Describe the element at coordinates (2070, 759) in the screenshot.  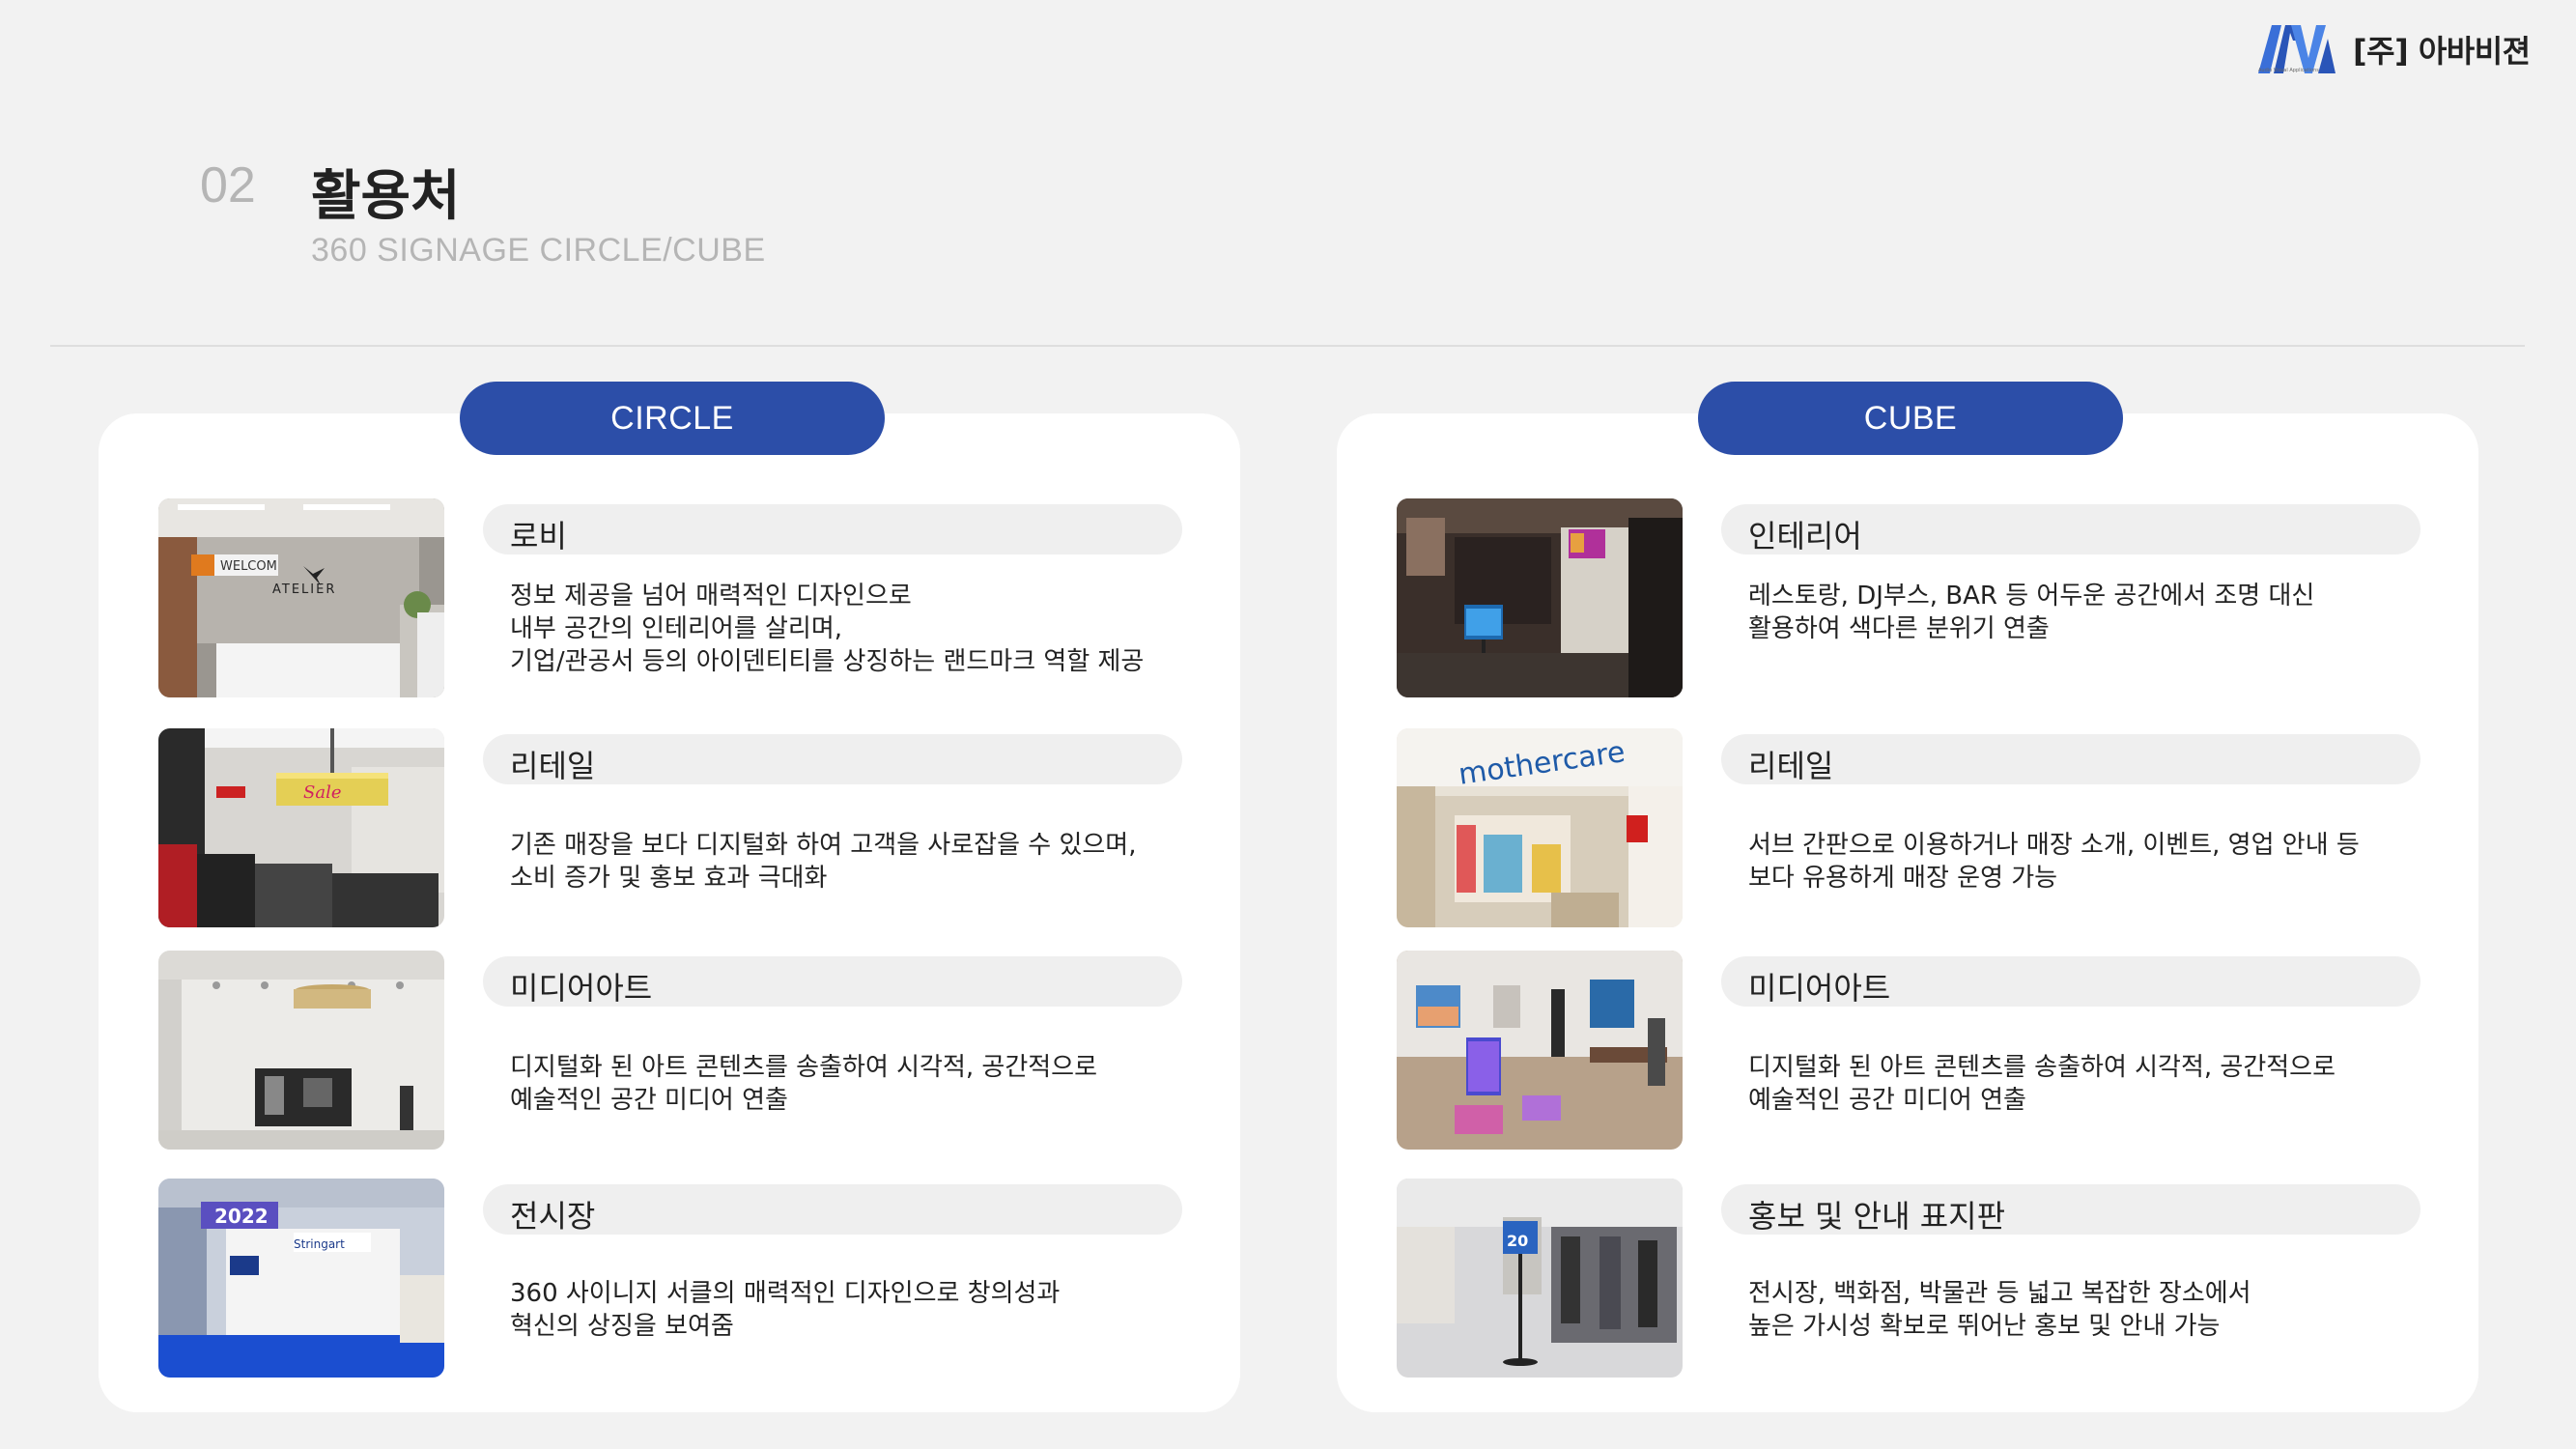
I see `cube-retail-label: 리테일` at that location.